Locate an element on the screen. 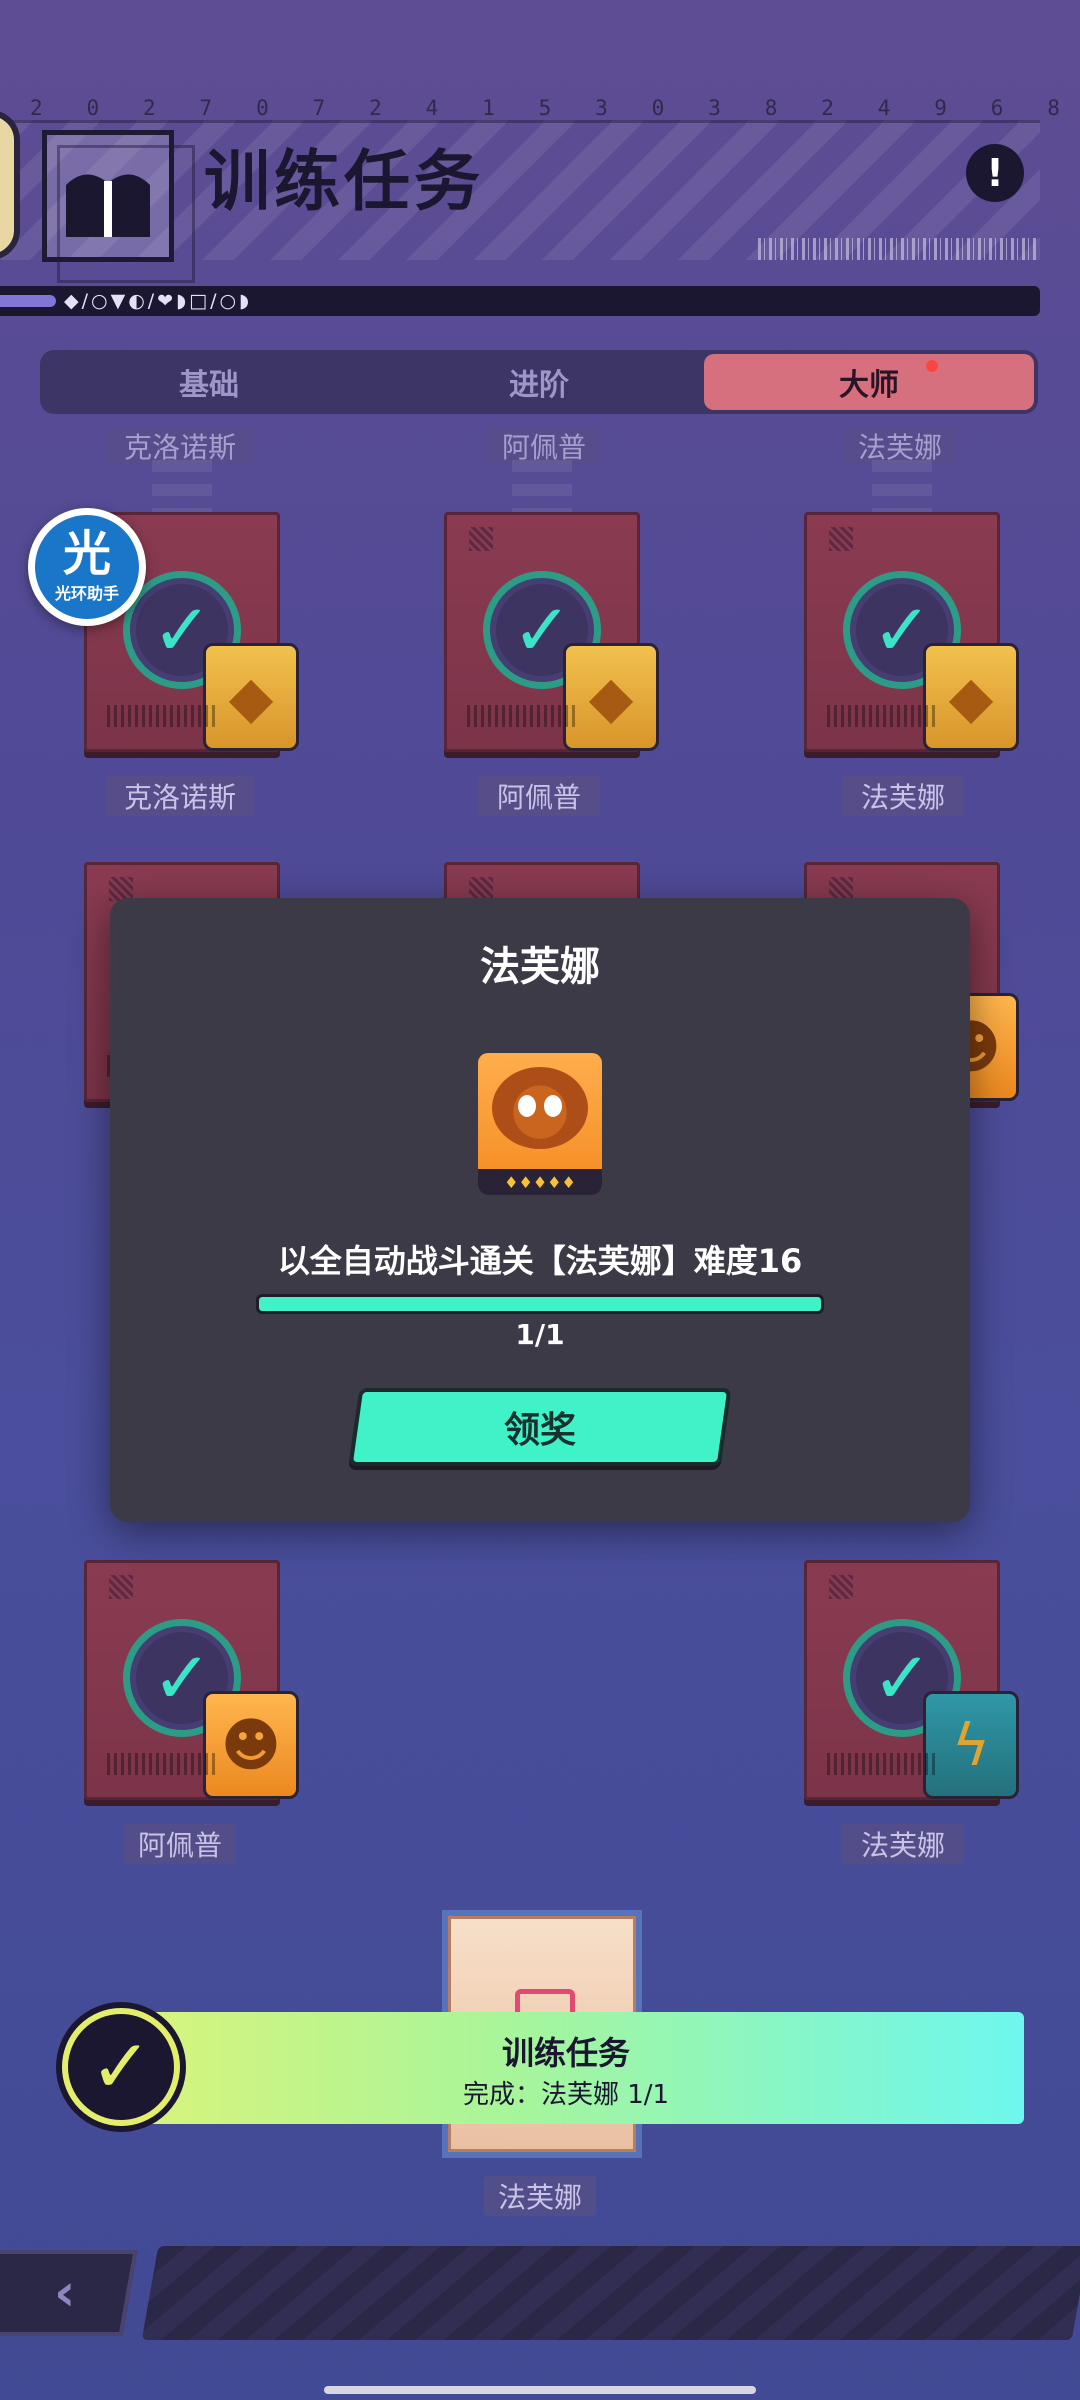 This screenshot has height=2400, width=1080. completion-toast: 训练任务 完成：法芙娜 1/1 is located at coordinates (566, 2068).